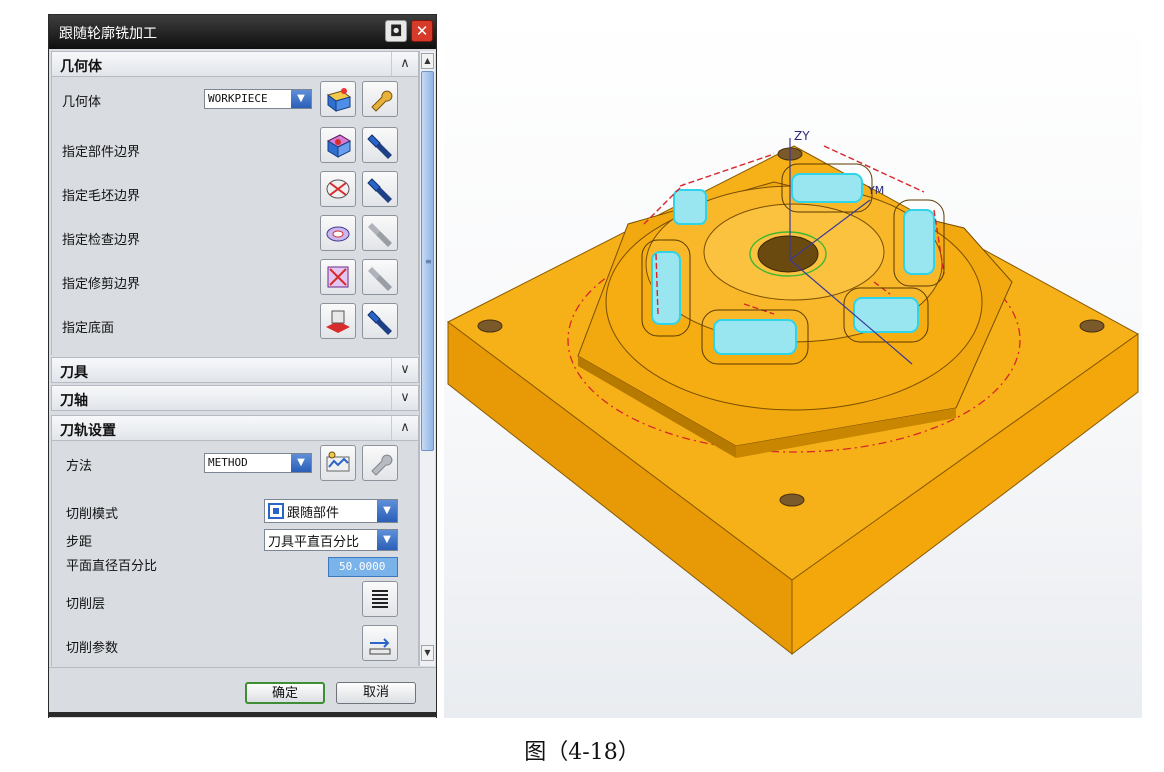 The image size is (1164, 772). I want to click on dialog-scrollbar: ▲ ≡ ▼, so click(427, 358).